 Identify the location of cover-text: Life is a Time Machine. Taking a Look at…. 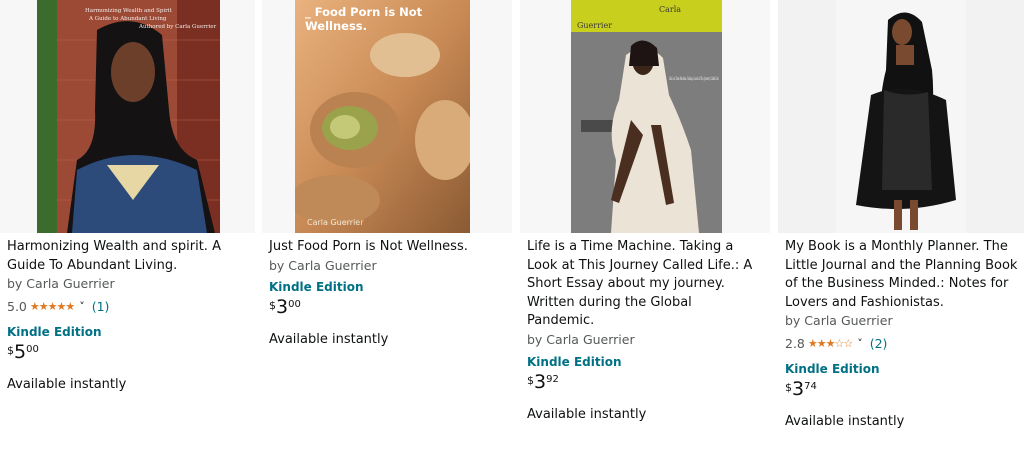
(694, 79).